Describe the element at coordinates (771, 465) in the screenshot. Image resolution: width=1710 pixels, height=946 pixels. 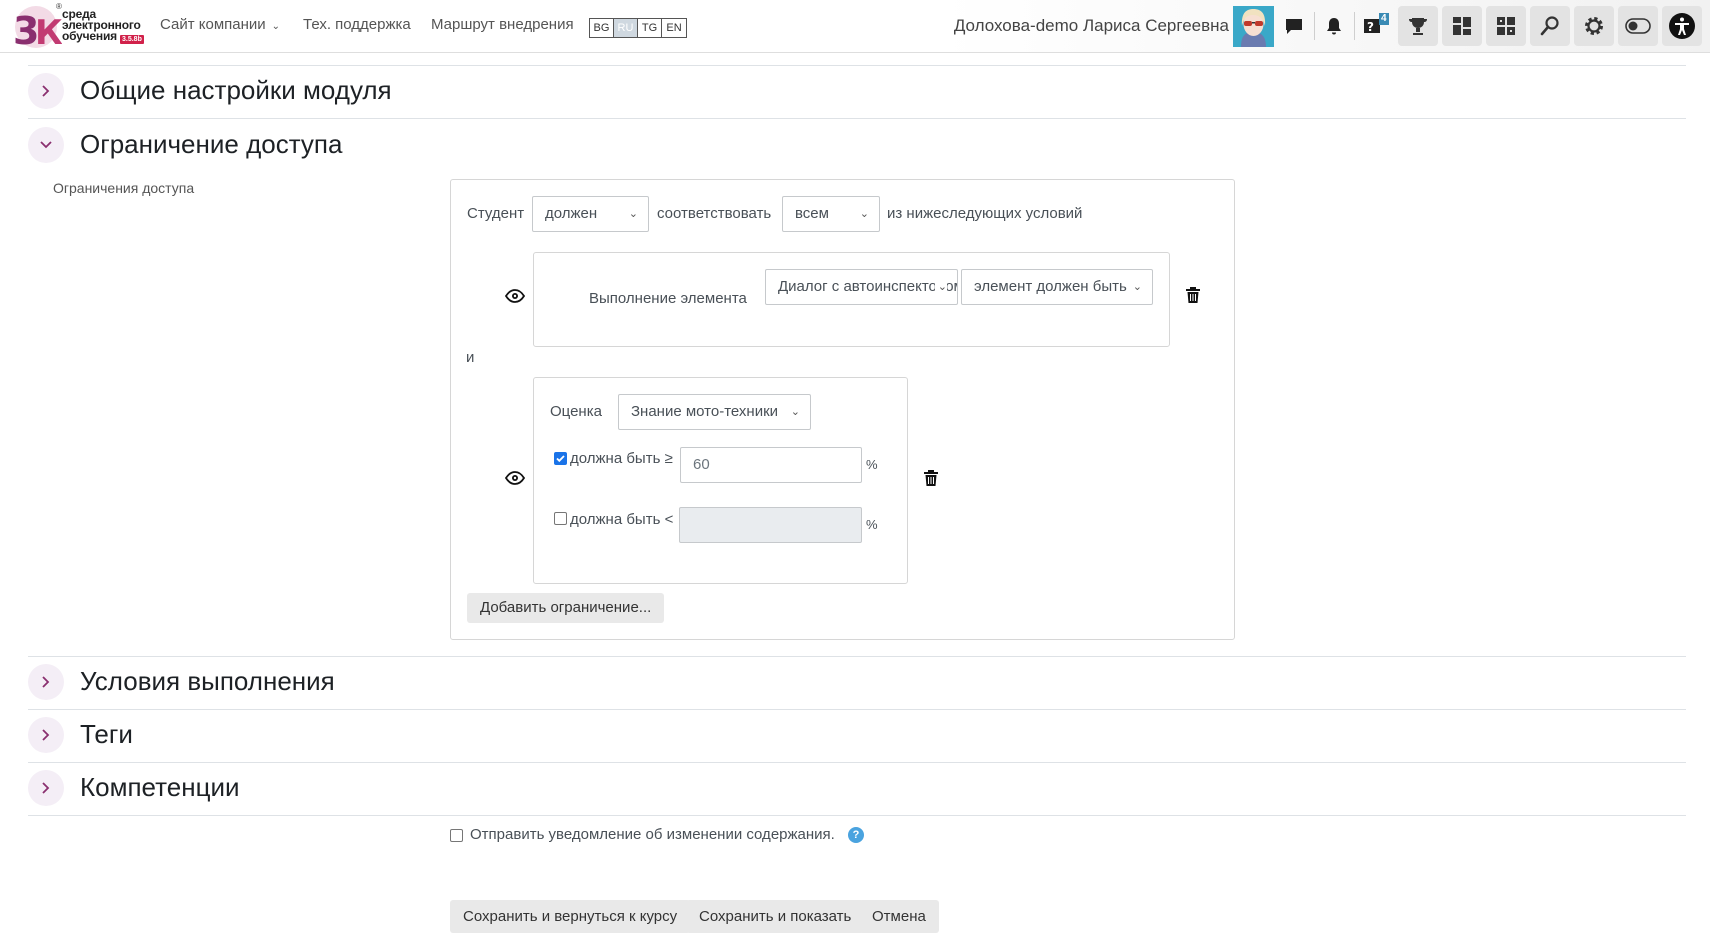
I see `min-grade-input: 60` at that location.